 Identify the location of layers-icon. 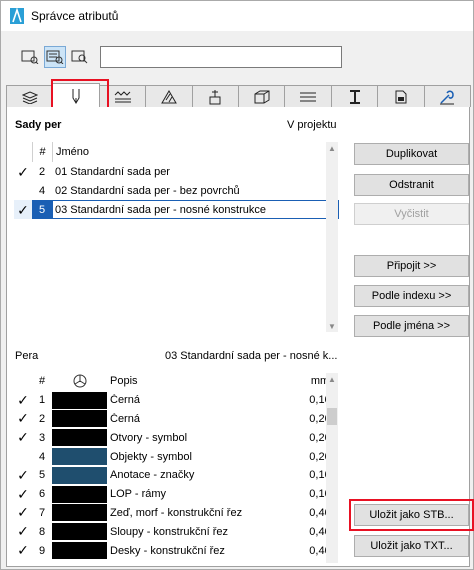
(29, 97).